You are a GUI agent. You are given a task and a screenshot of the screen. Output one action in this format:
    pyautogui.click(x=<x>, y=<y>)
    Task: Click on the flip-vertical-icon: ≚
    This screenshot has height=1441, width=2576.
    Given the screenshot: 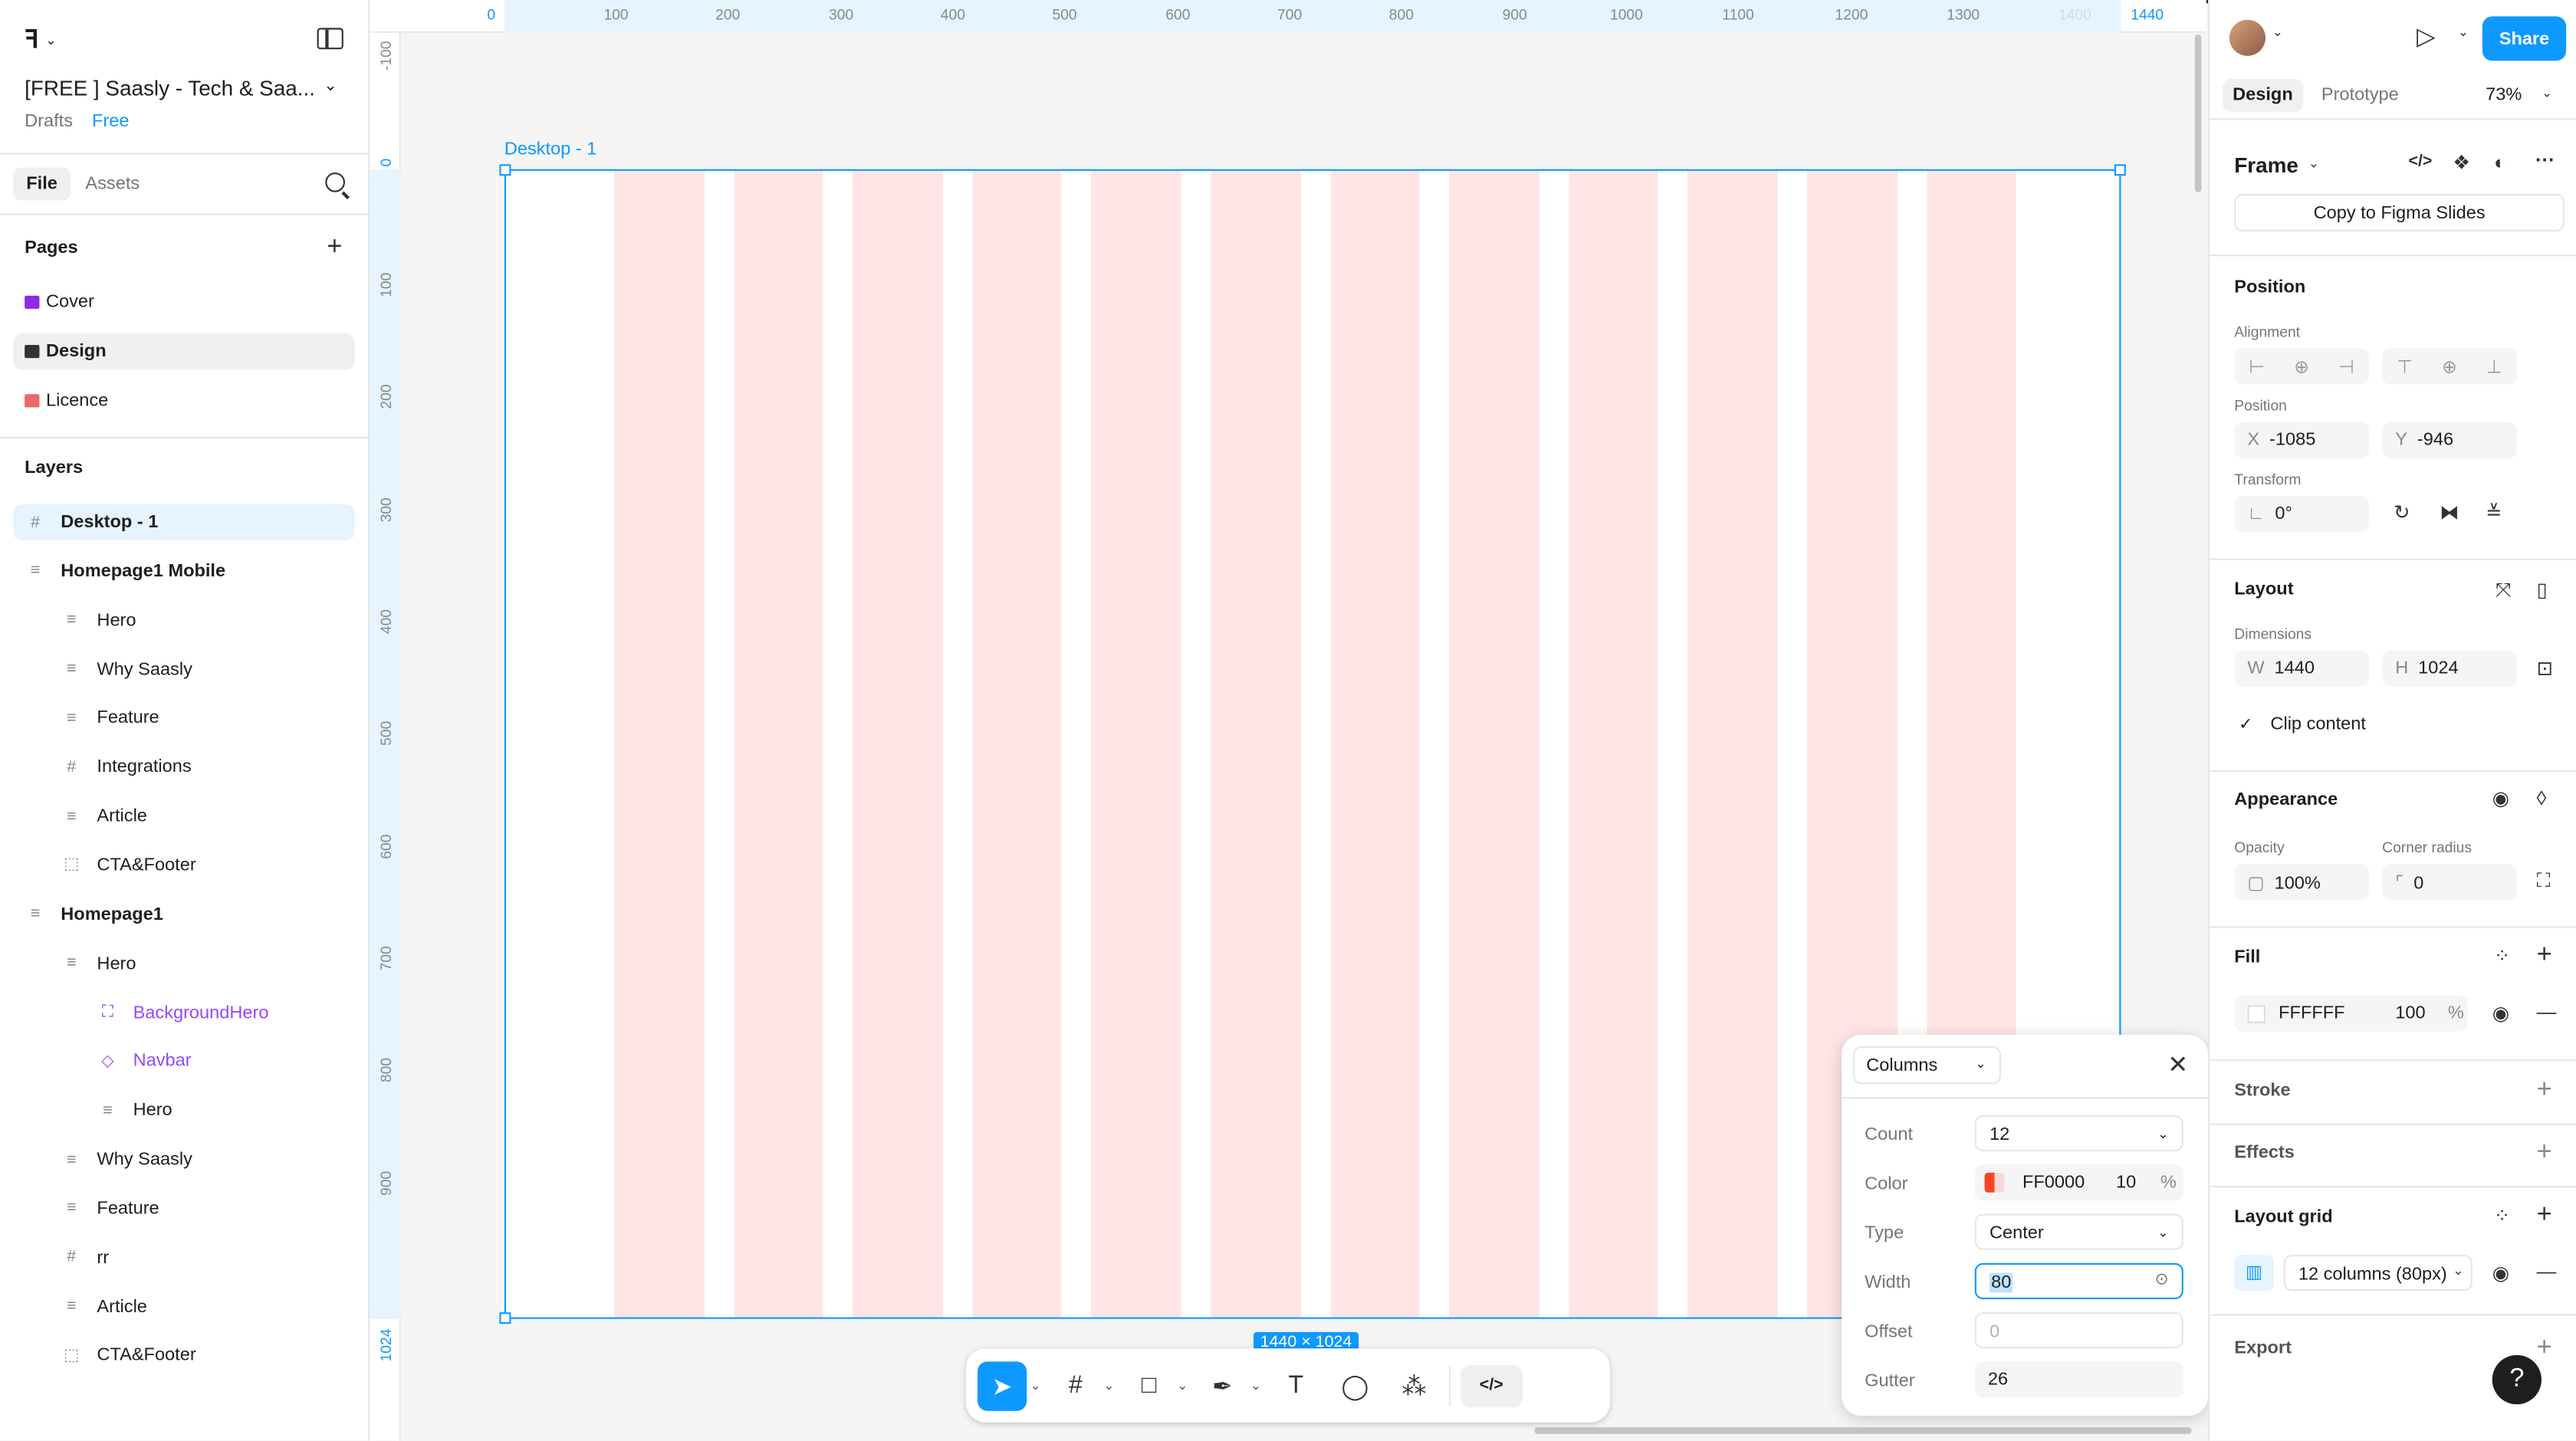 What is the action you would take?
    pyautogui.click(x=2494, y=512)
    